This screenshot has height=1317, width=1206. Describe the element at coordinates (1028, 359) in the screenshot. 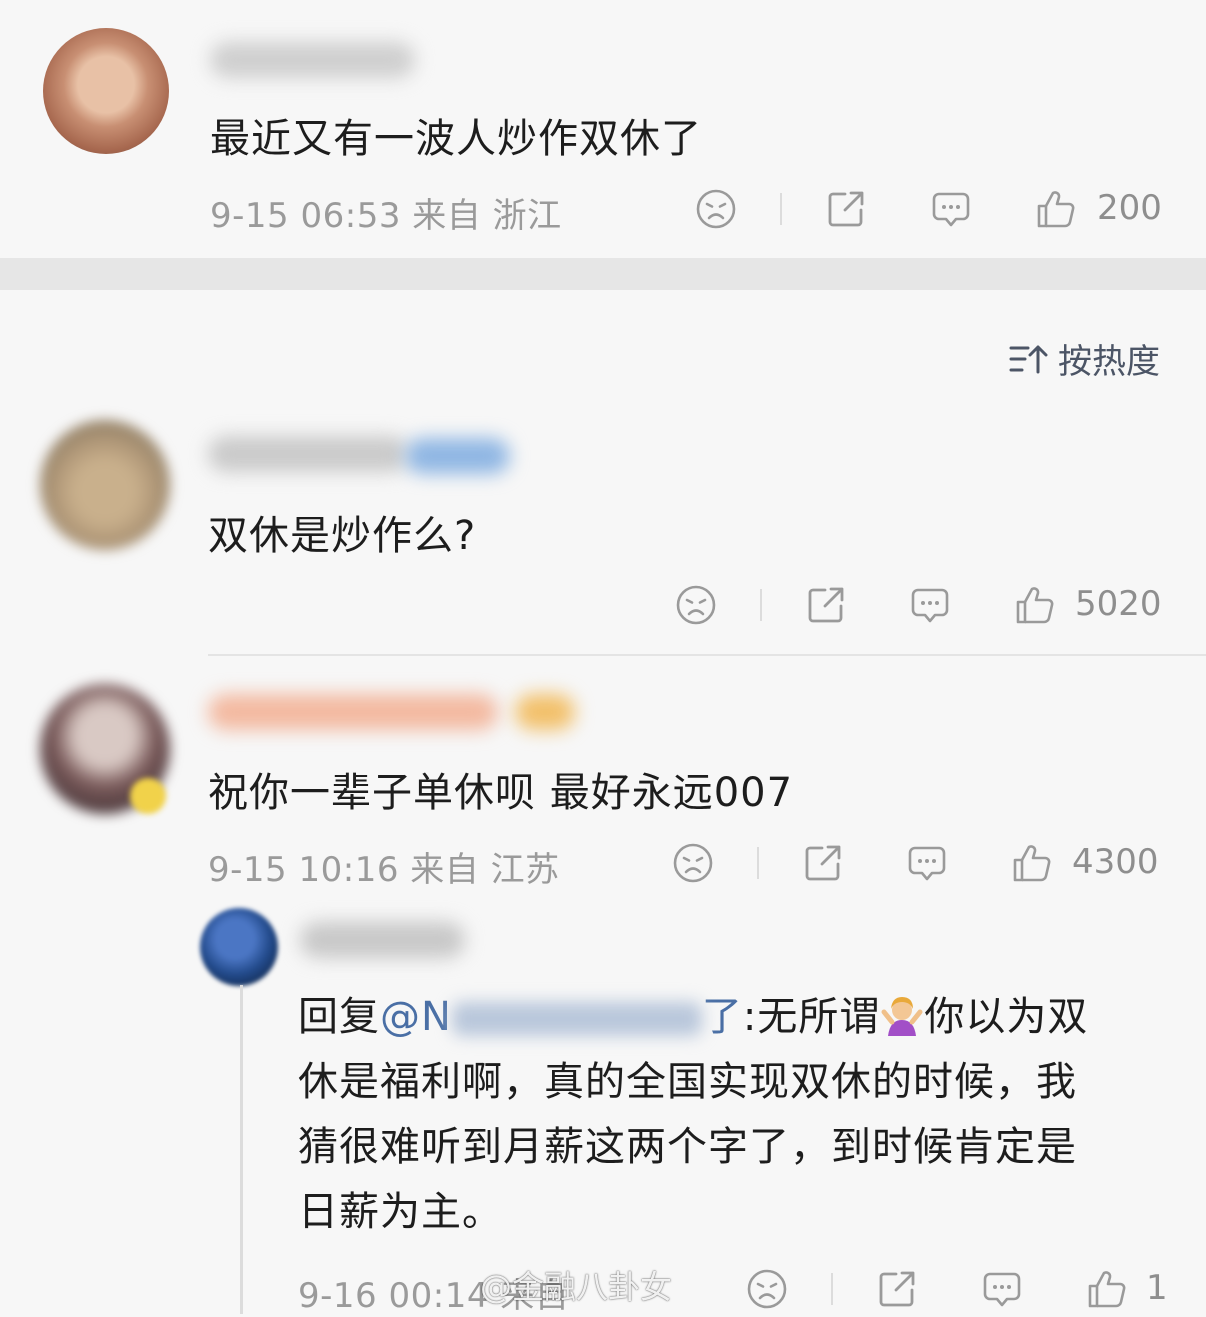

I see `sort-icon` at that location.